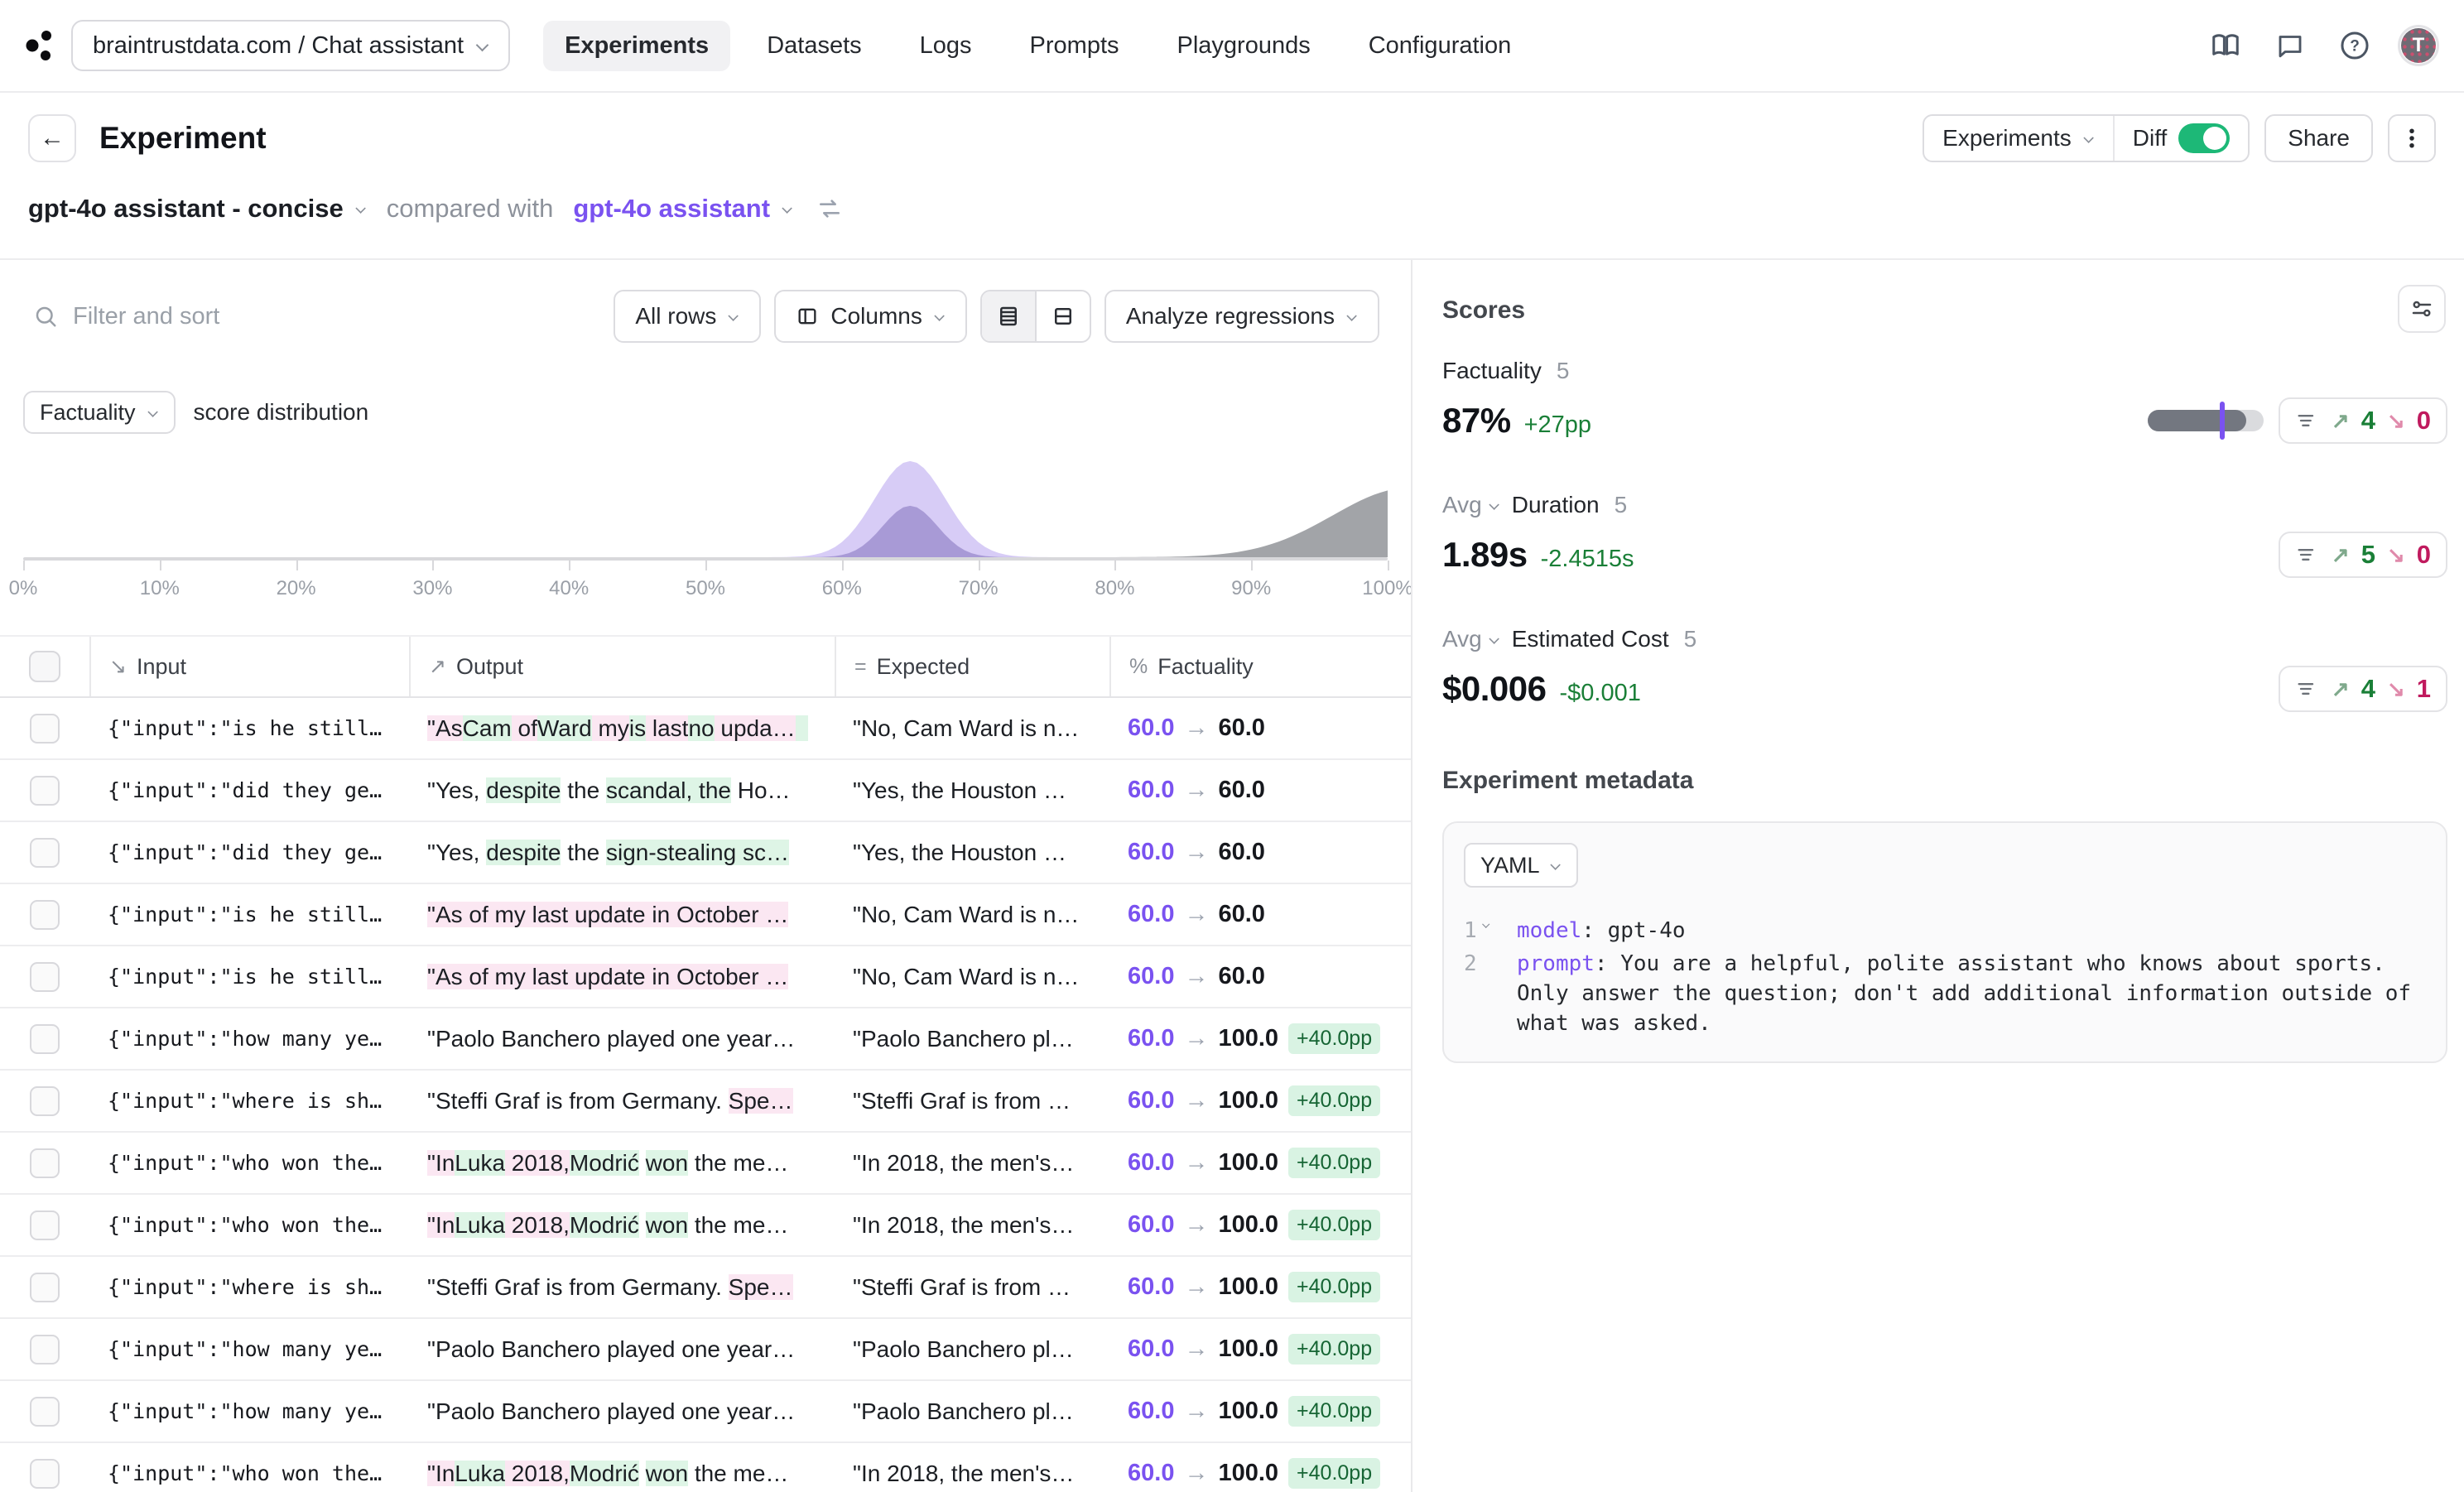  What do you see at coordinates (441, 1224) in the screenshot?
I see `diff-segment: "In` at bounding box center [441, 1224].